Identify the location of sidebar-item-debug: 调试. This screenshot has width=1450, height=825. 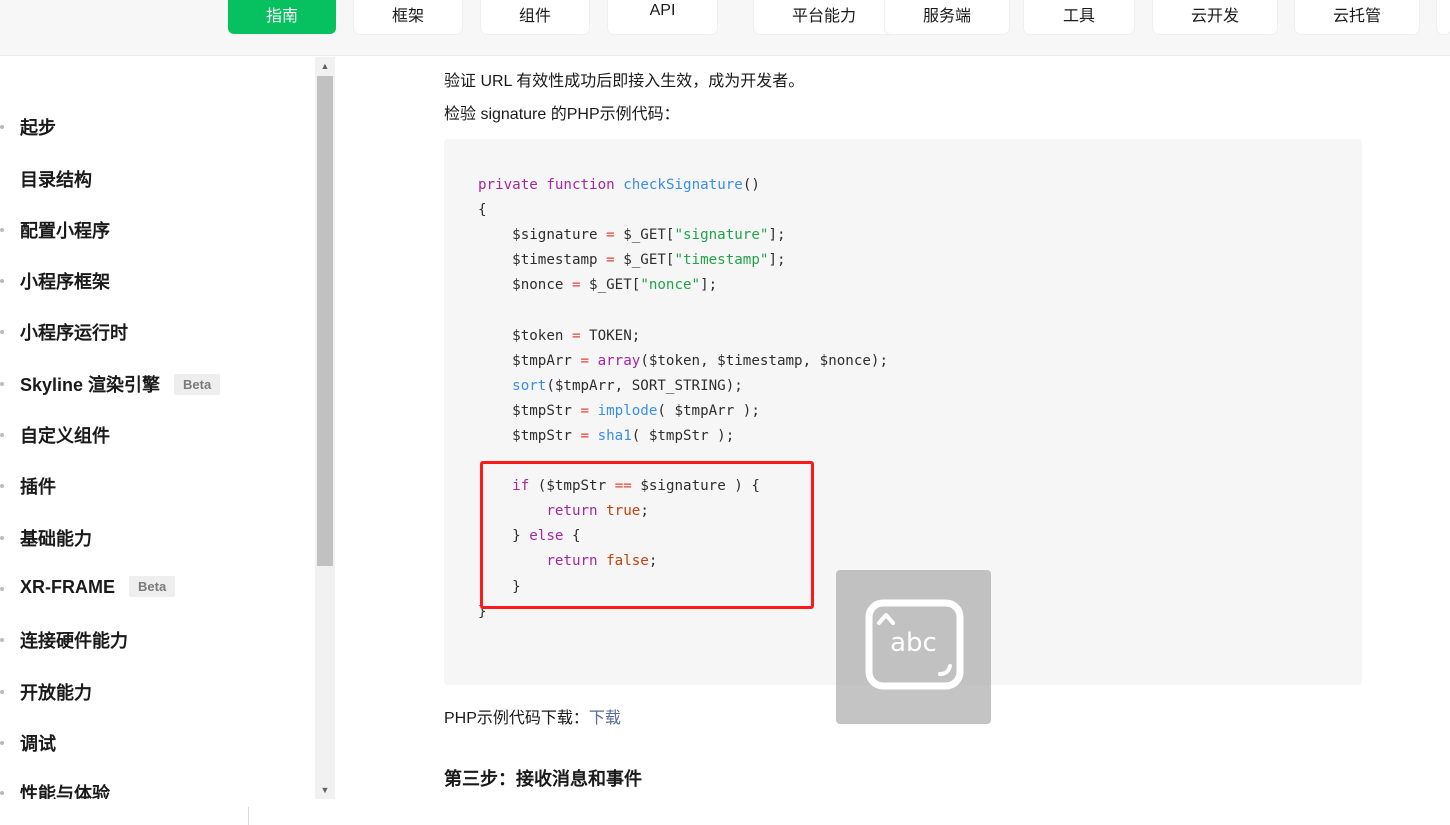
(28, 743).